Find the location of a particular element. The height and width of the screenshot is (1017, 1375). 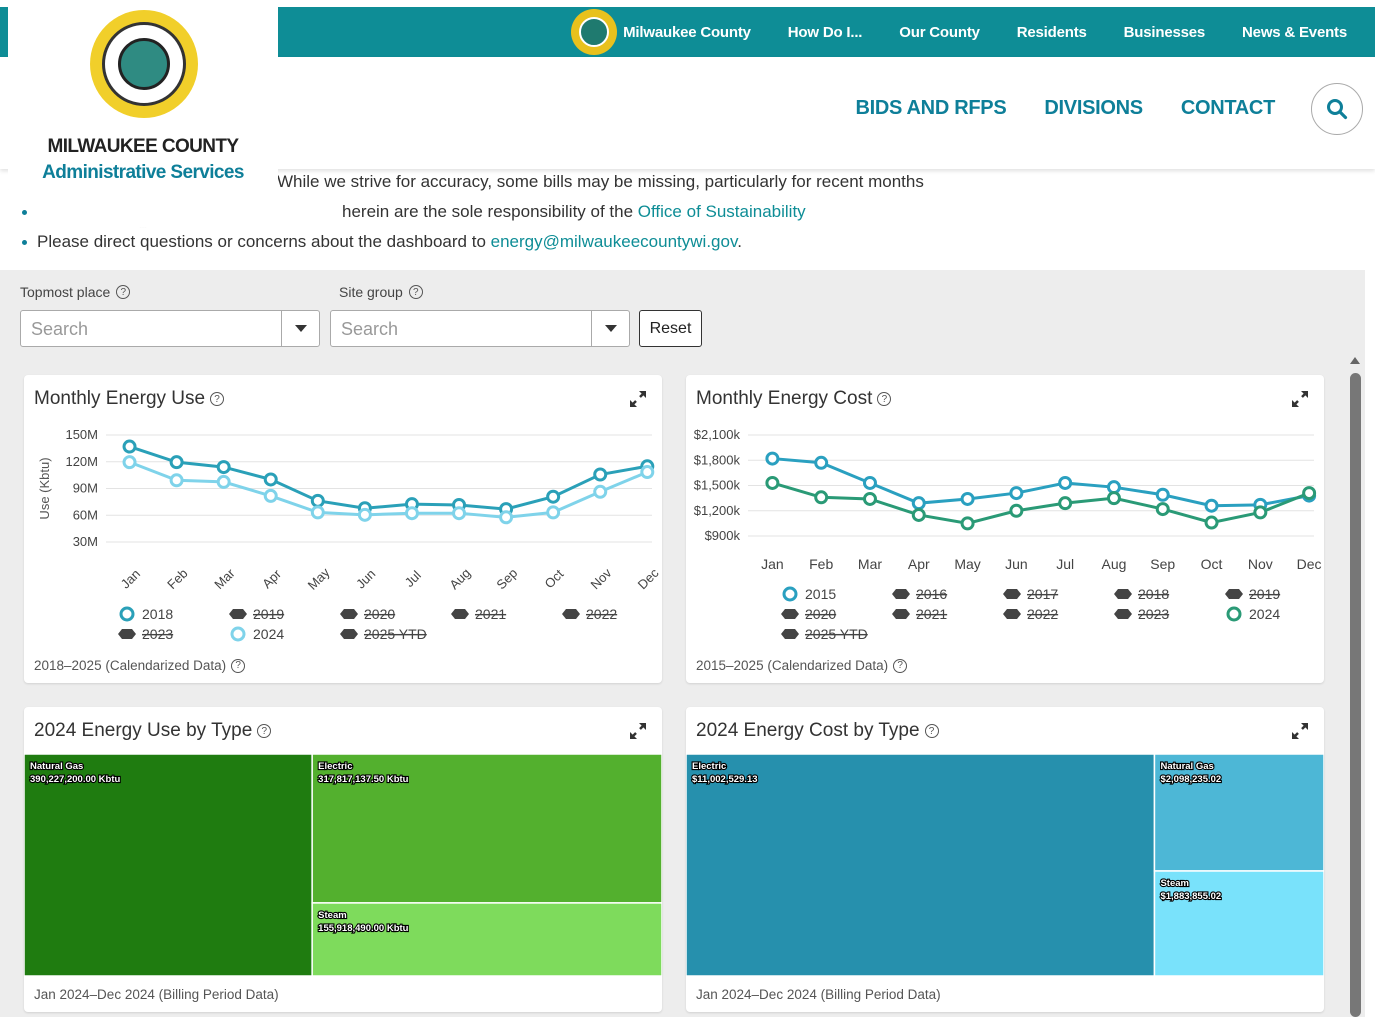

county-seal-icon is located at coordinates (594, 32).